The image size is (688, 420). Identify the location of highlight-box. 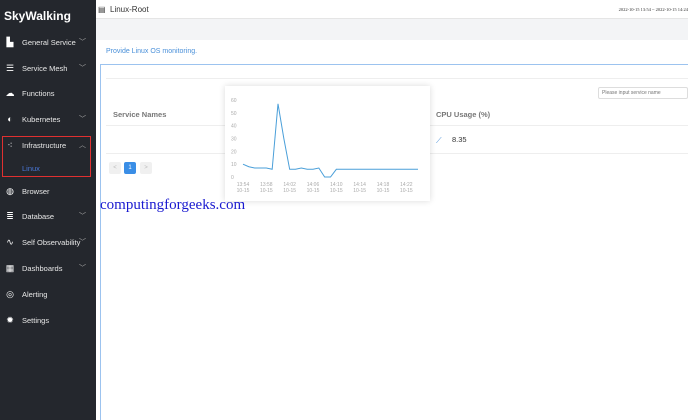
(46, 156).